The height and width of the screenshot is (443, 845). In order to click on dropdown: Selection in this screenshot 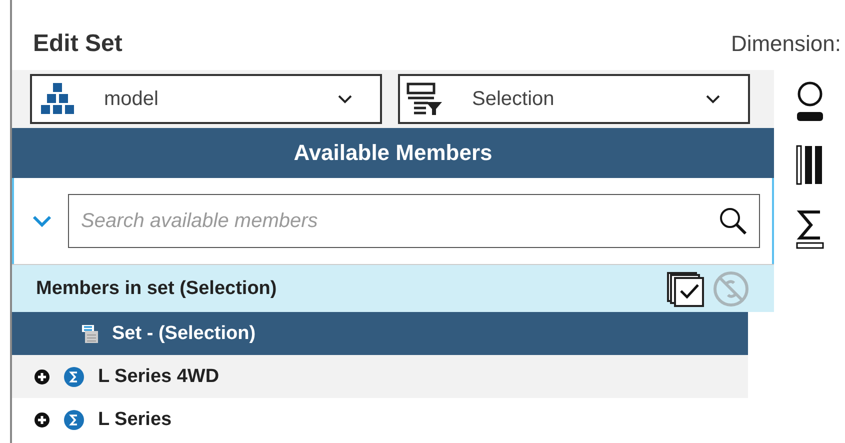, I will do `click(574, 99)`.